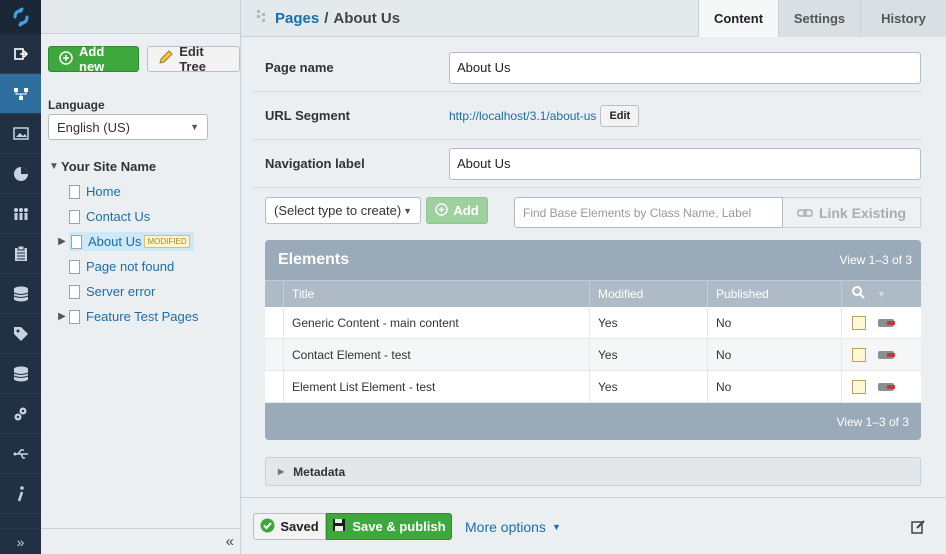 This screenshot has height=554, width=946. Describe the element at coordinates (289, 526) in the screenshot. I see `saved-button: Saved` at that location.